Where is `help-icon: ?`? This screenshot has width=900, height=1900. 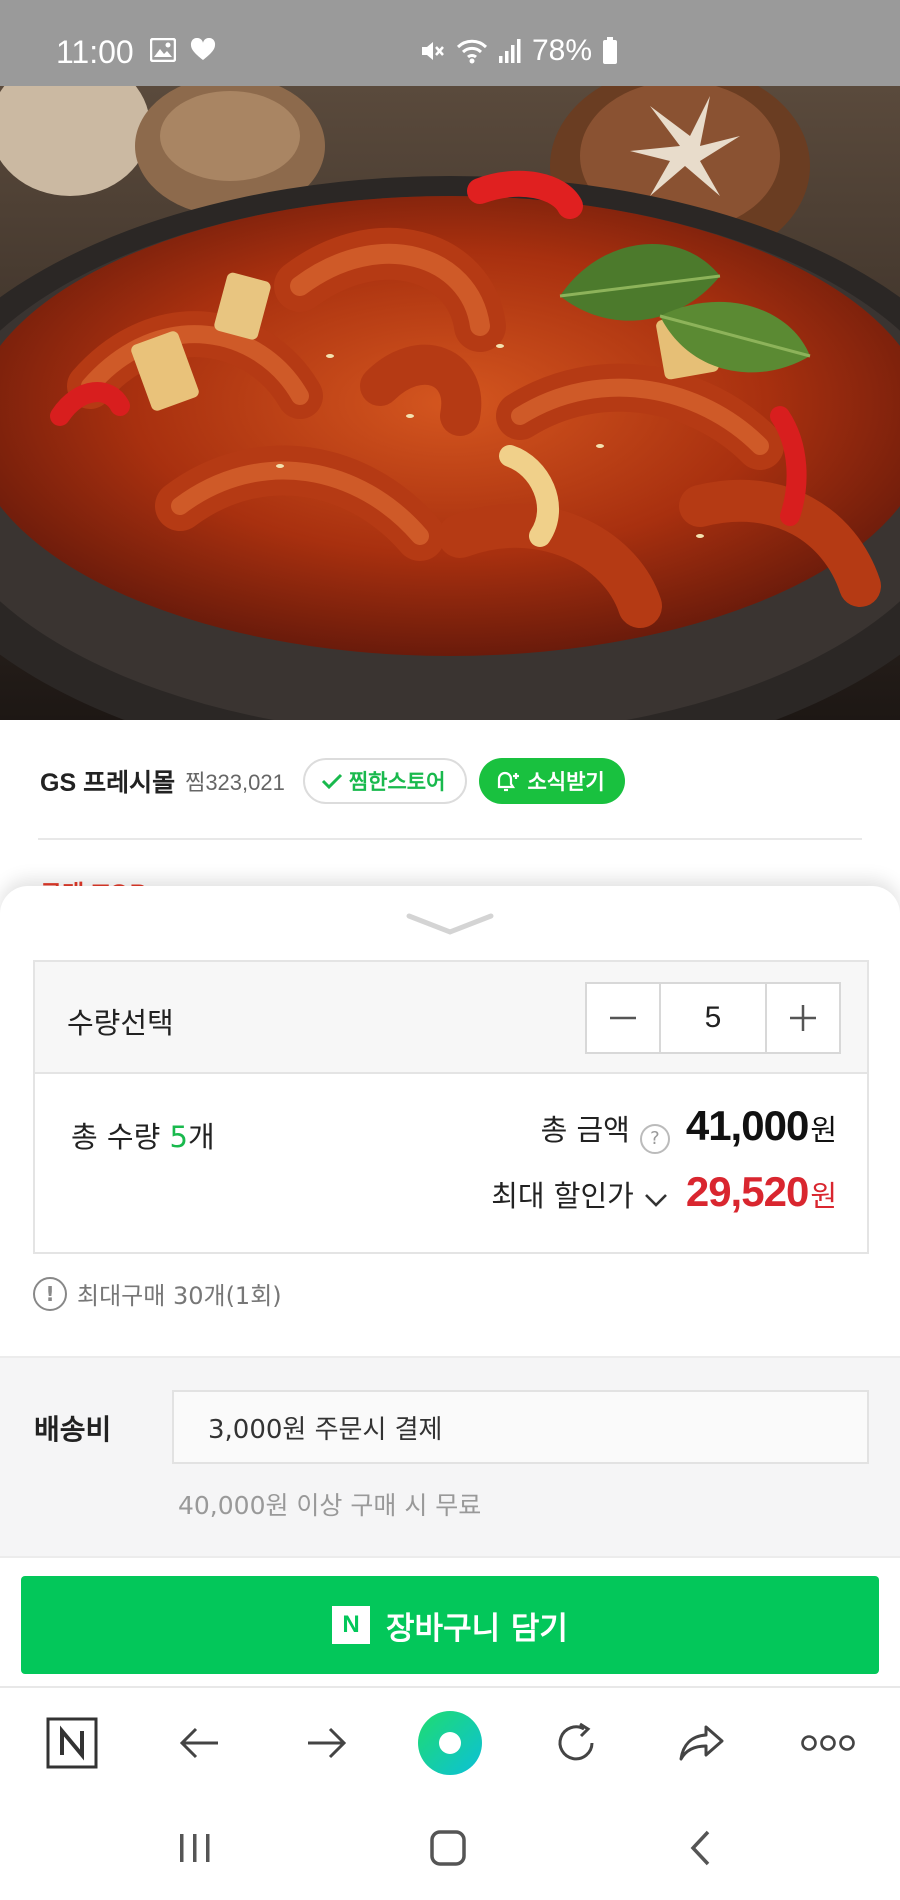
help-icon: ? is located at coordinates (654, 1138).